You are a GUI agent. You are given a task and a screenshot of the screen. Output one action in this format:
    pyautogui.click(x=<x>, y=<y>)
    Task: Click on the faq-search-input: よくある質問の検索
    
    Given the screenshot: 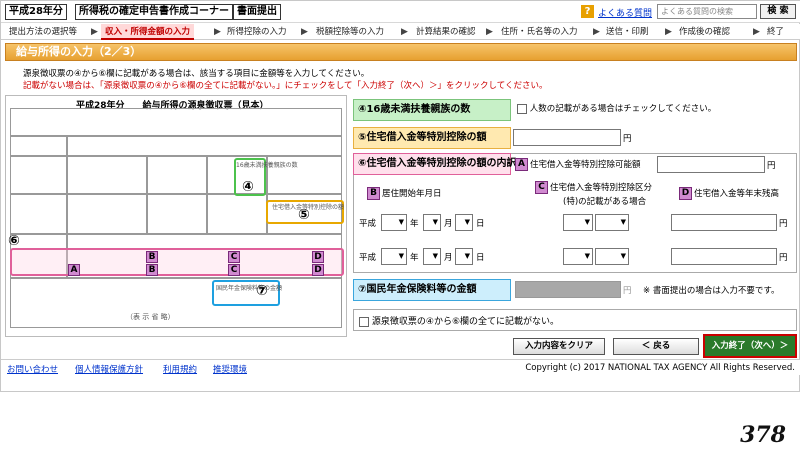 What is the action you would take?
    pyautogui.click(x=707, y=11)
    